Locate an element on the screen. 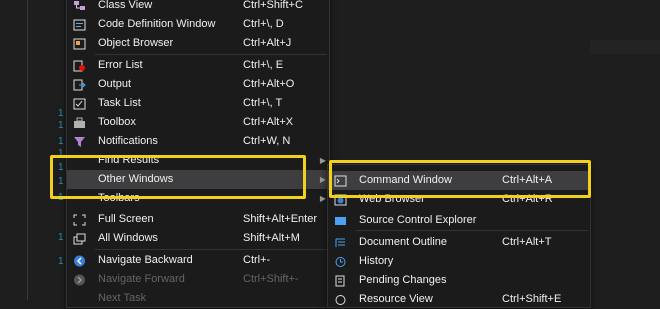 This screenshot has height=309, width=660. source-control-explorer-icon is located at coordinates (340, 220).